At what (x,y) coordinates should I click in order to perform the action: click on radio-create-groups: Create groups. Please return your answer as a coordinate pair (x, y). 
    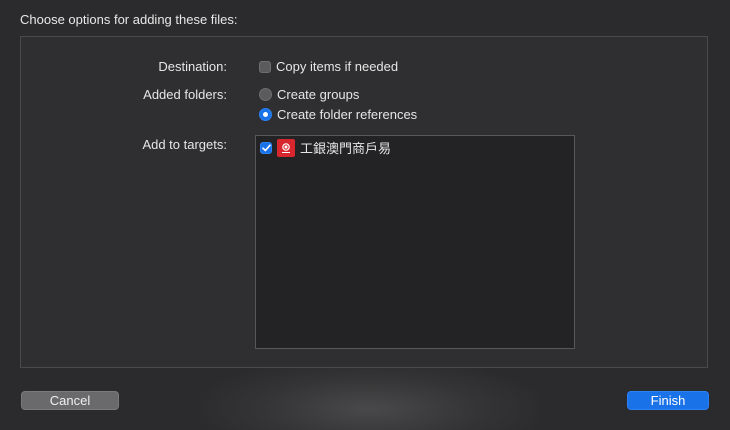
    Looking at the image, I should click on (309, 94).